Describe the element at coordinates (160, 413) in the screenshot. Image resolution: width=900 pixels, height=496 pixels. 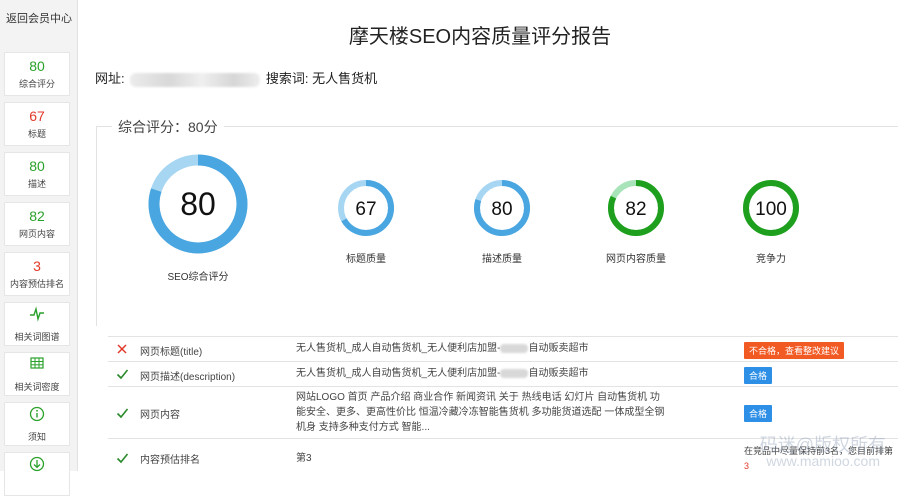
I see `check-item-name: 网页内容` at that location.